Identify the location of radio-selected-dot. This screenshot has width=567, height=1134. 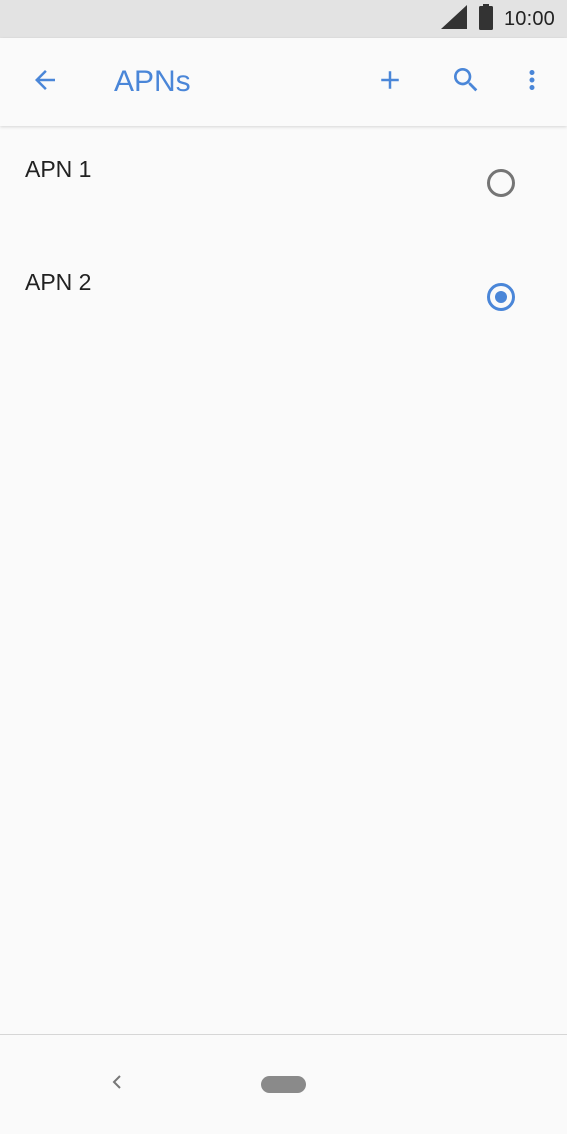
(501, 297).